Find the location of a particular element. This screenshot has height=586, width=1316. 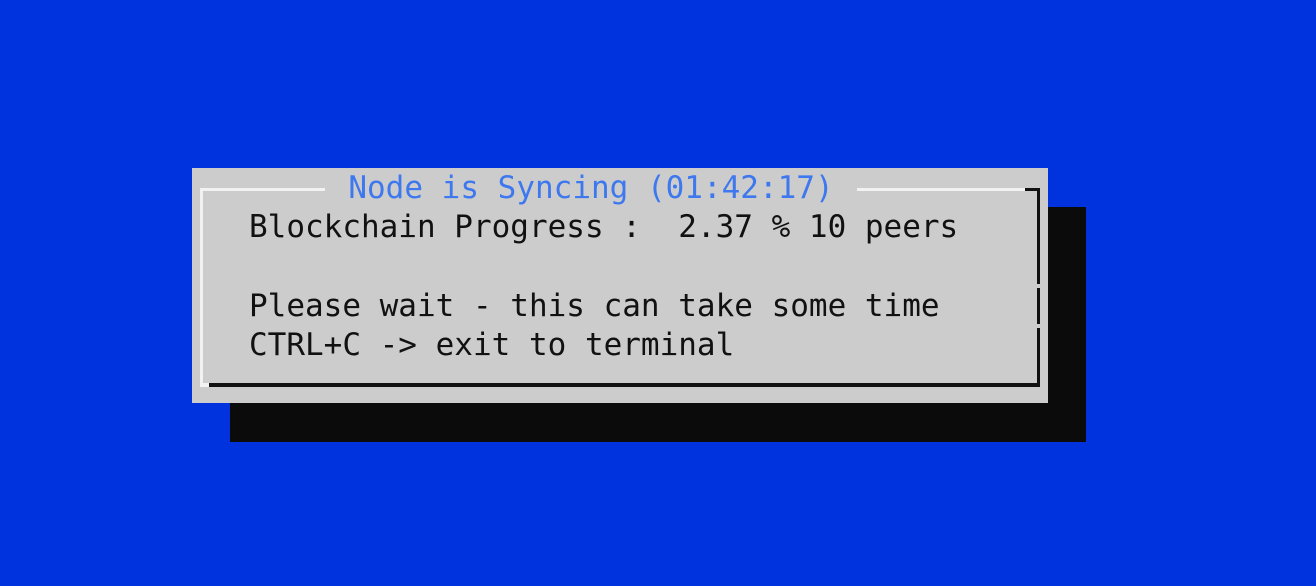

frame-top-right is located at coordinates (941, 189).